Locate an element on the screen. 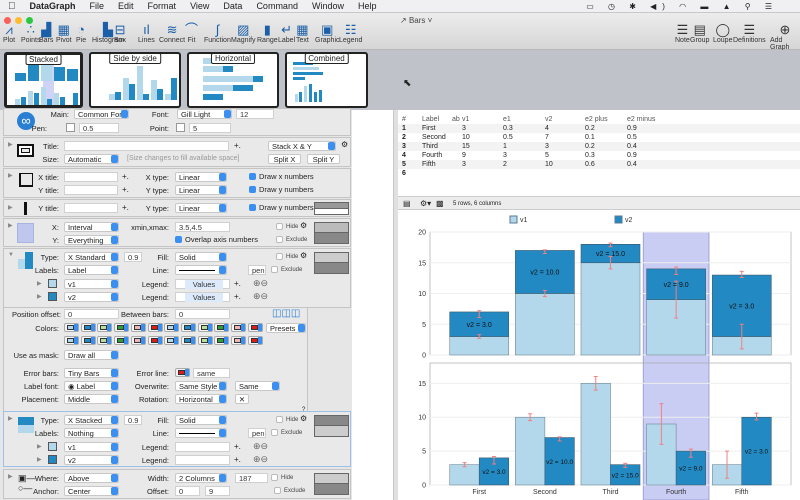  table-cell: 15 is located at coordinates (466, 146).